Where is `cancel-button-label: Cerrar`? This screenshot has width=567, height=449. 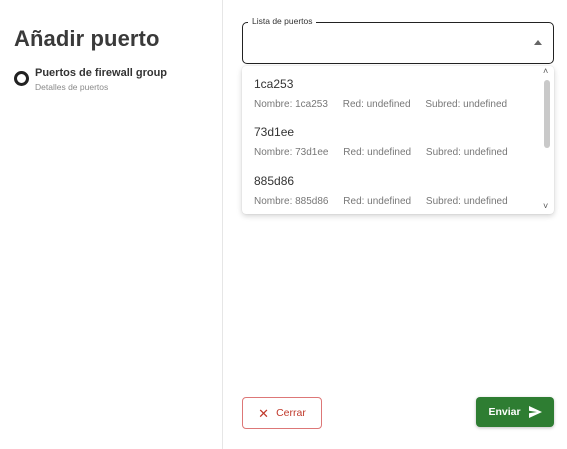
cancel-button-label: Cerrar is located at coordinates (291, 413).